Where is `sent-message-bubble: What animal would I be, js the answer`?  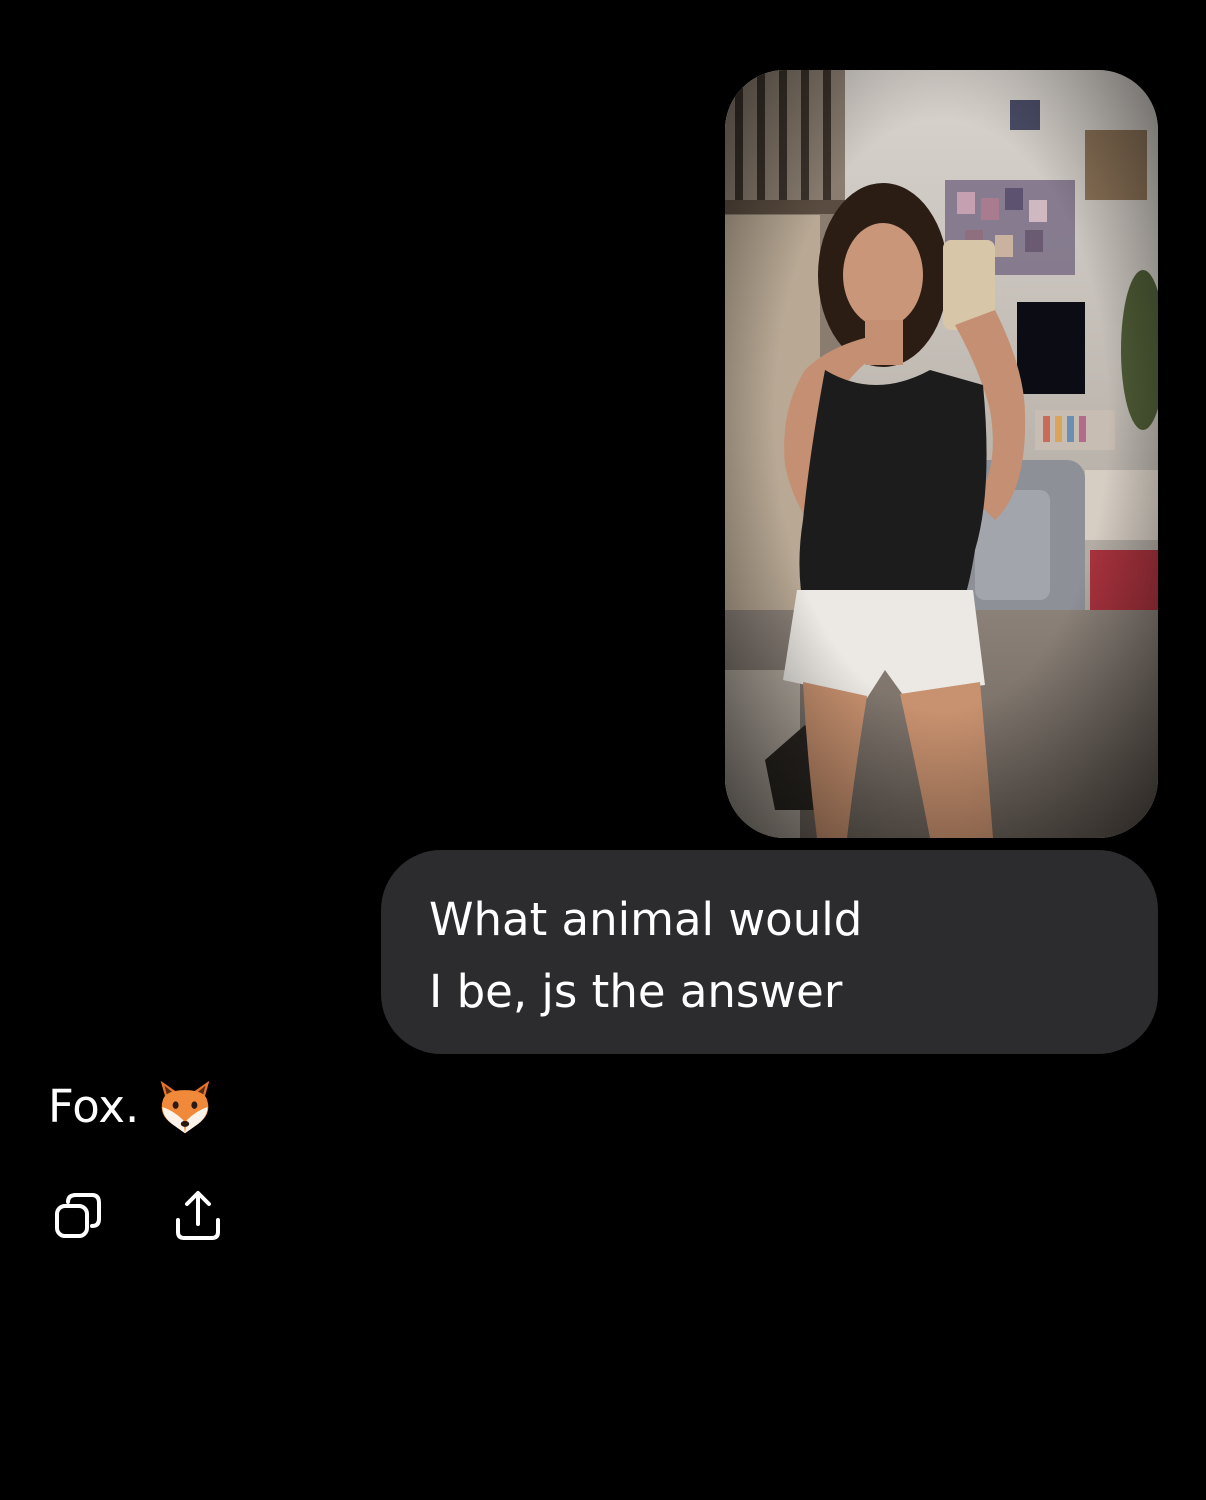 sent-message-bubble: What animal would I be, js the answer is located at coordinates (769, 952).